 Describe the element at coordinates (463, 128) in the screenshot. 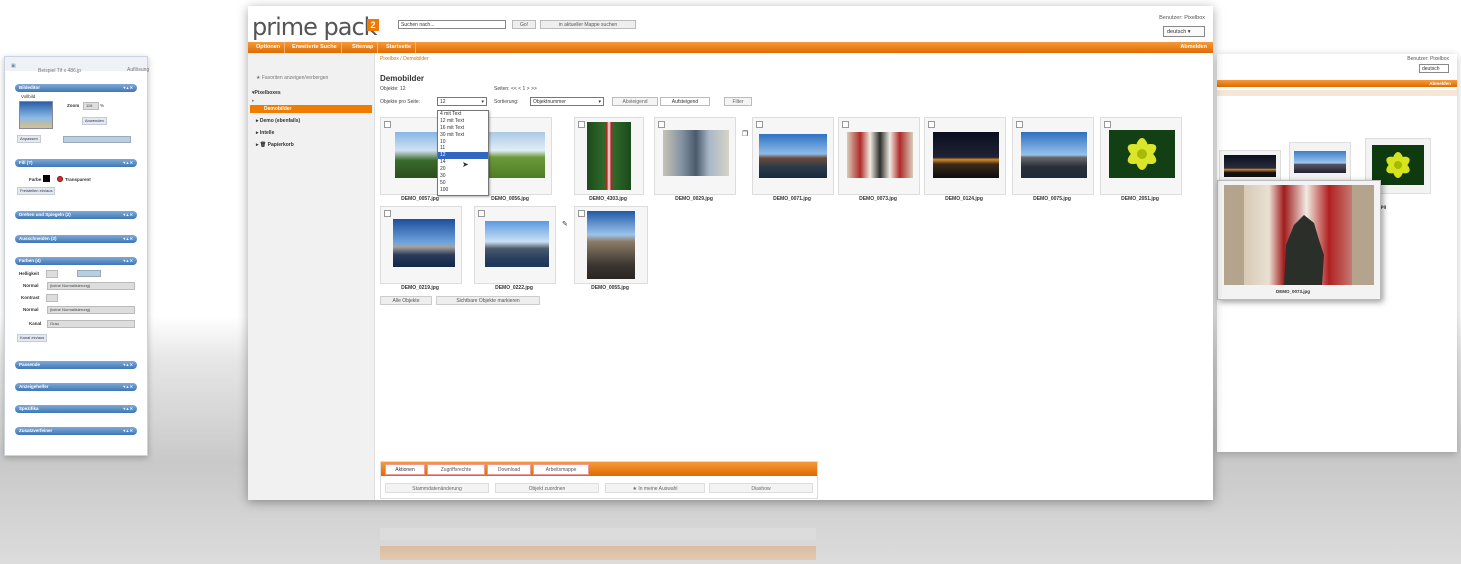

I see `dropdown-option: 16 mit Text` at that location.